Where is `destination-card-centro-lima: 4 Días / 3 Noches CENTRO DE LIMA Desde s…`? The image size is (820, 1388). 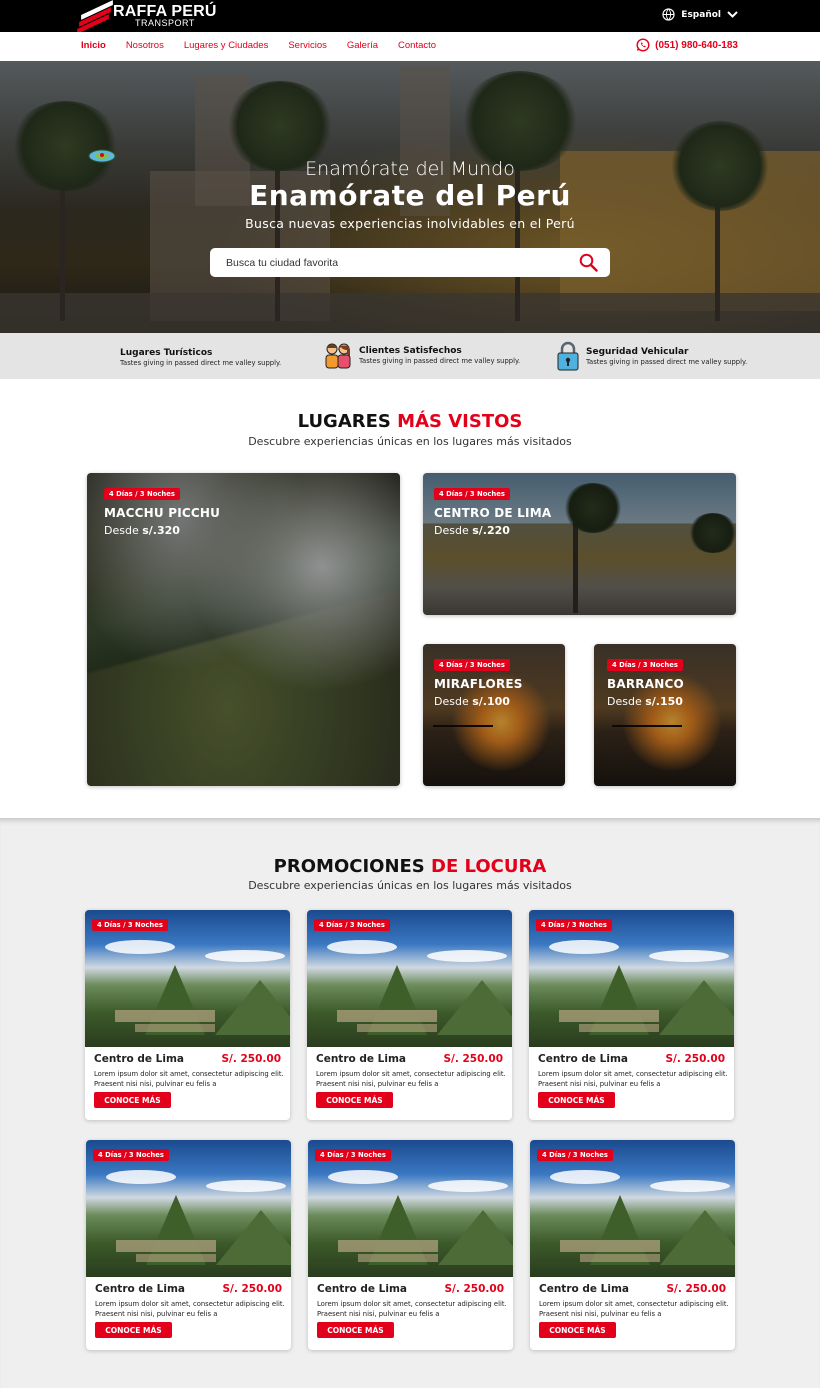 destination-card-centro-lima: 4 Días / 3 Noches CENTRO DE LIMA Desde s… is located at coordinates (579, 544).